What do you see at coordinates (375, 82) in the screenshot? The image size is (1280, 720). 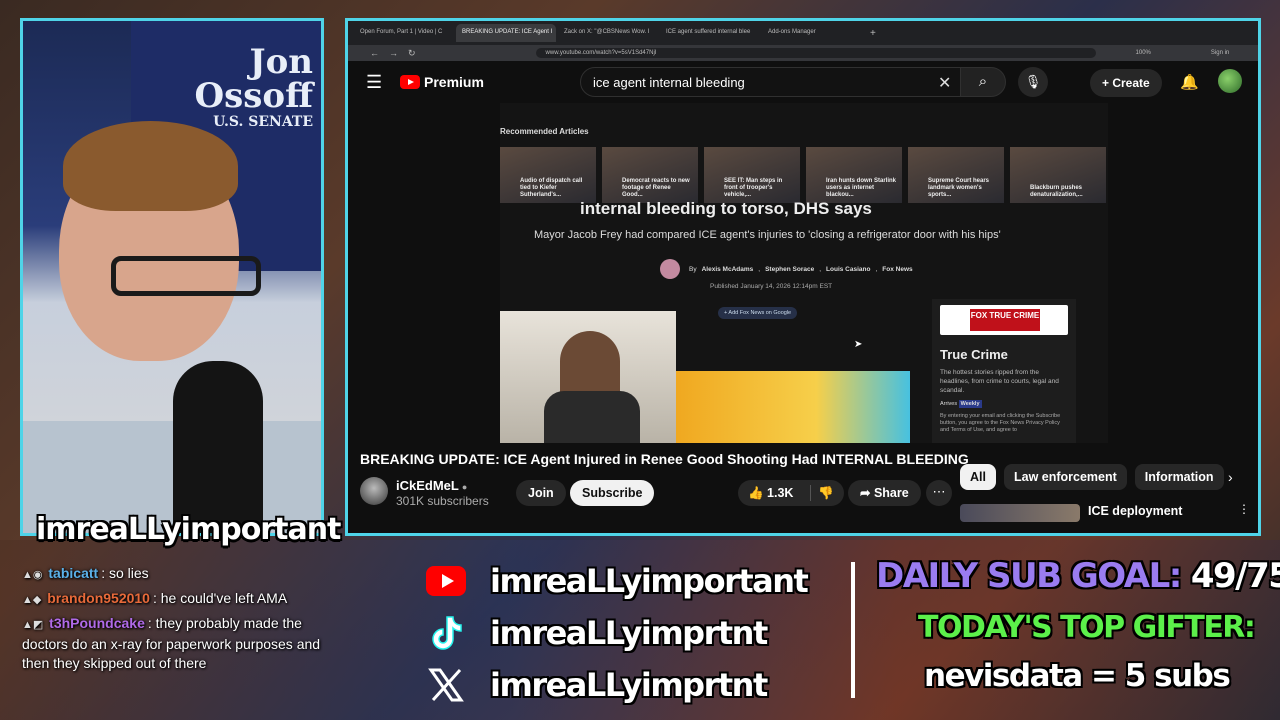 I see `hamburger-menu-icon: ☰` at bounding box center [375, 82].